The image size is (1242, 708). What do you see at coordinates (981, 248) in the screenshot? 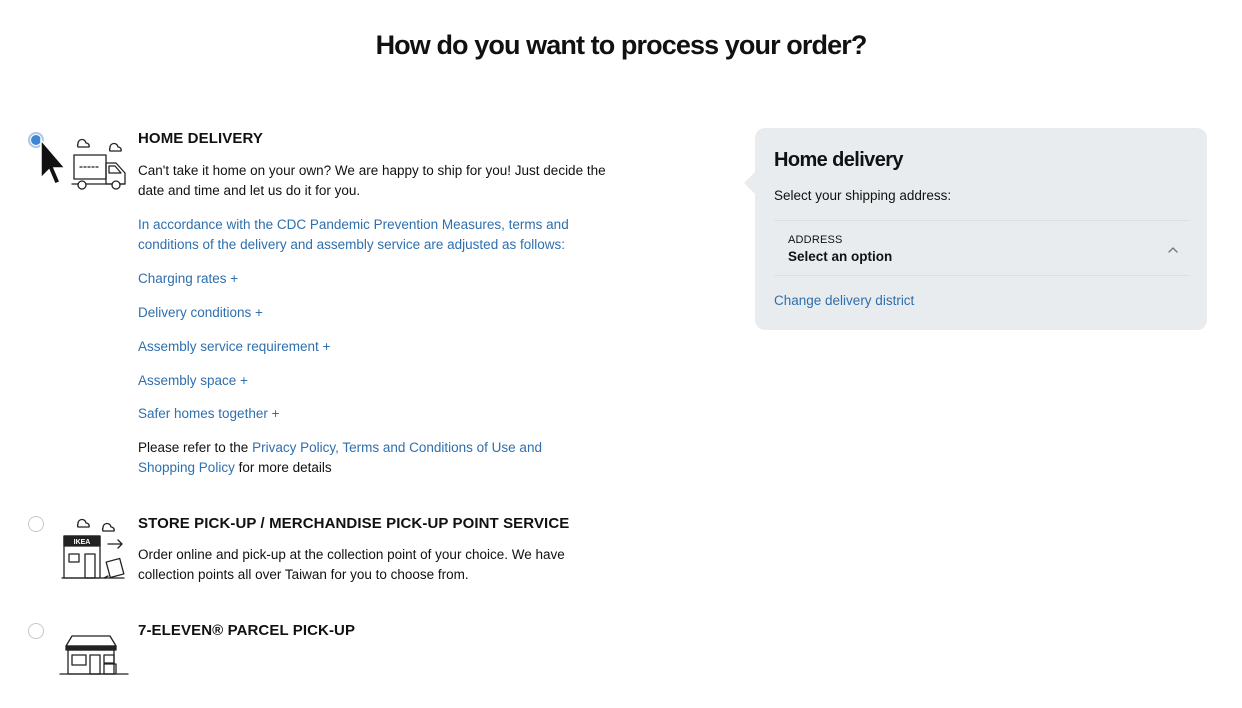
I see `address-select: ADDRESS Select an option` at bounding box center [981, 248].